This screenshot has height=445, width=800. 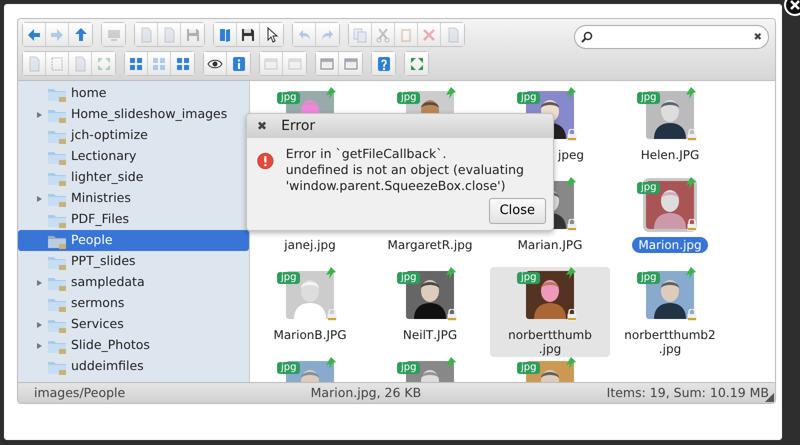 I want to click on selection-info: Marion.jpg, 26 KB, so click(x=366, y=393).